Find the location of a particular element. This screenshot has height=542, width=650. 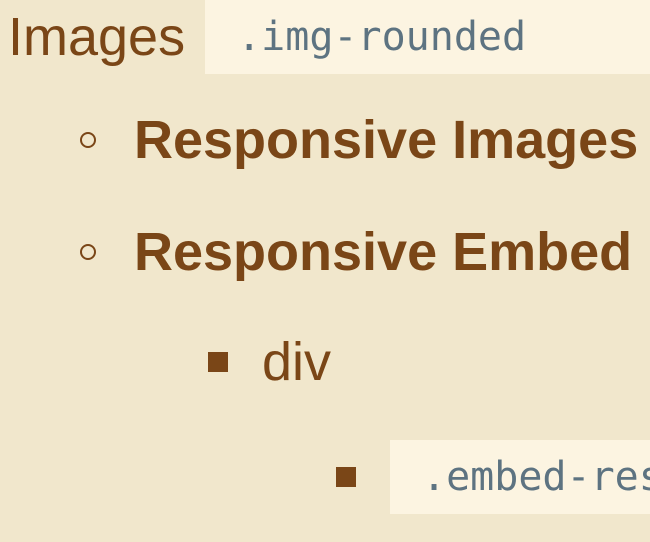

img-rounded-code: .img-rounded is located at coordinates (427, 37).